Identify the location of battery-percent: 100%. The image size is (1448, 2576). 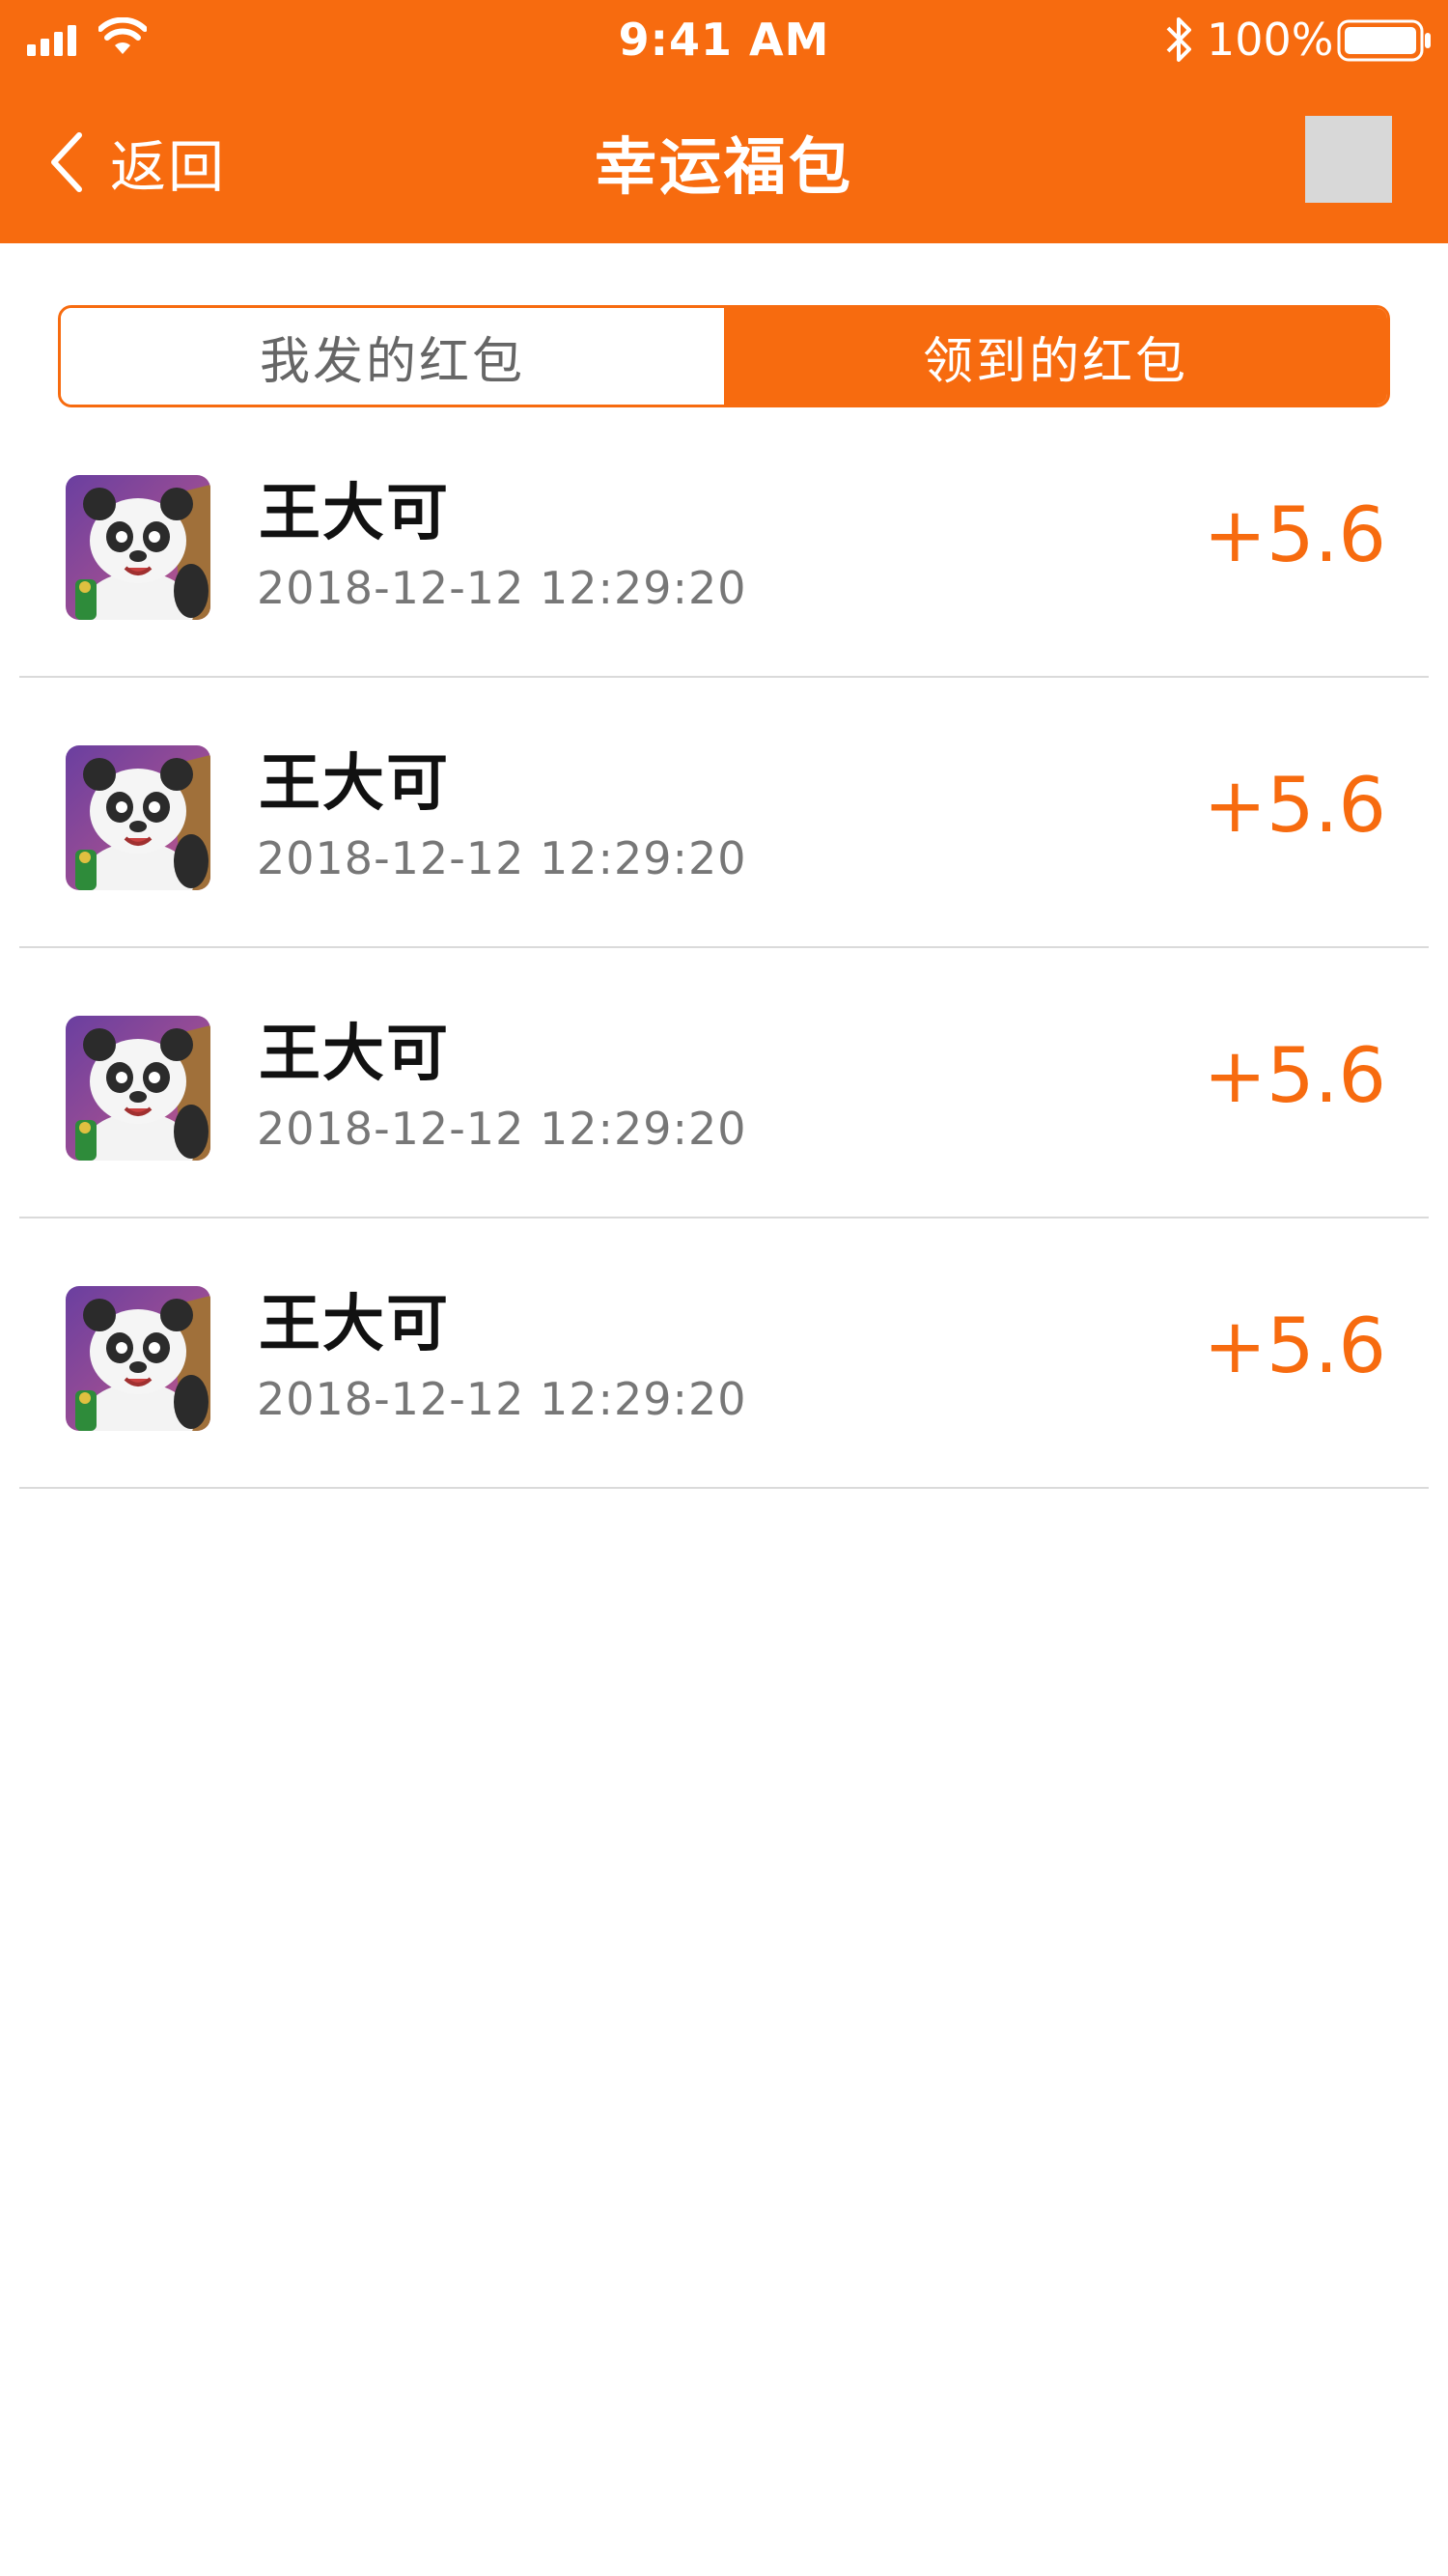
(1271, 40).